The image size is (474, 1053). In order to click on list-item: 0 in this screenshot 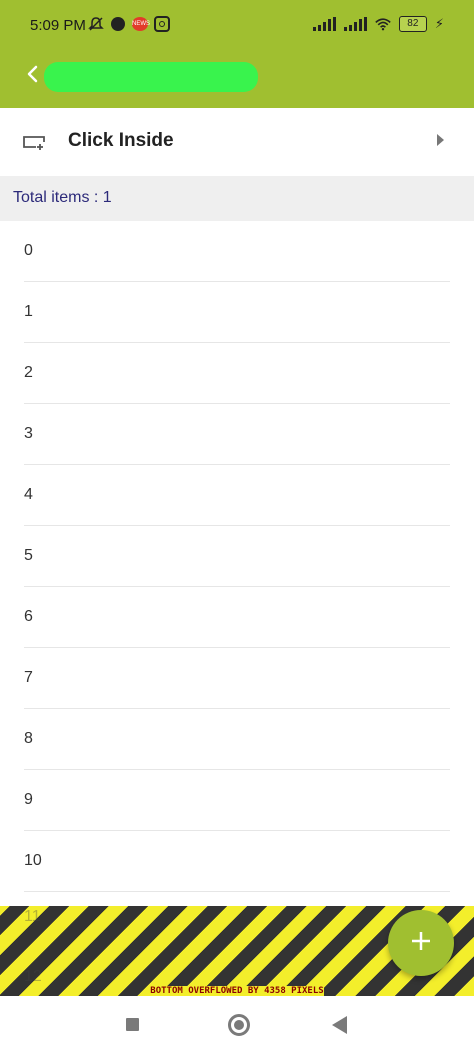, I will do `click(237, 251)`.